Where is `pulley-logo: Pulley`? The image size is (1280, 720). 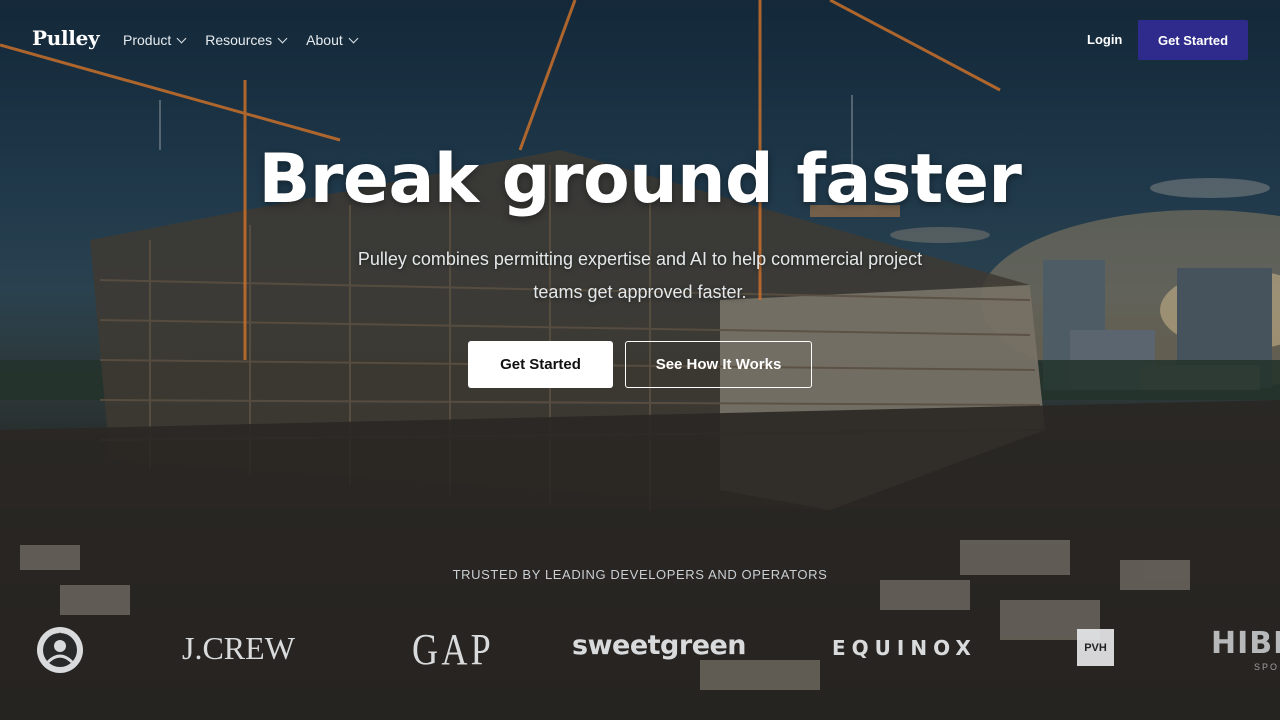 pulley-logo: Pulley is located at coordinates (66, 38).